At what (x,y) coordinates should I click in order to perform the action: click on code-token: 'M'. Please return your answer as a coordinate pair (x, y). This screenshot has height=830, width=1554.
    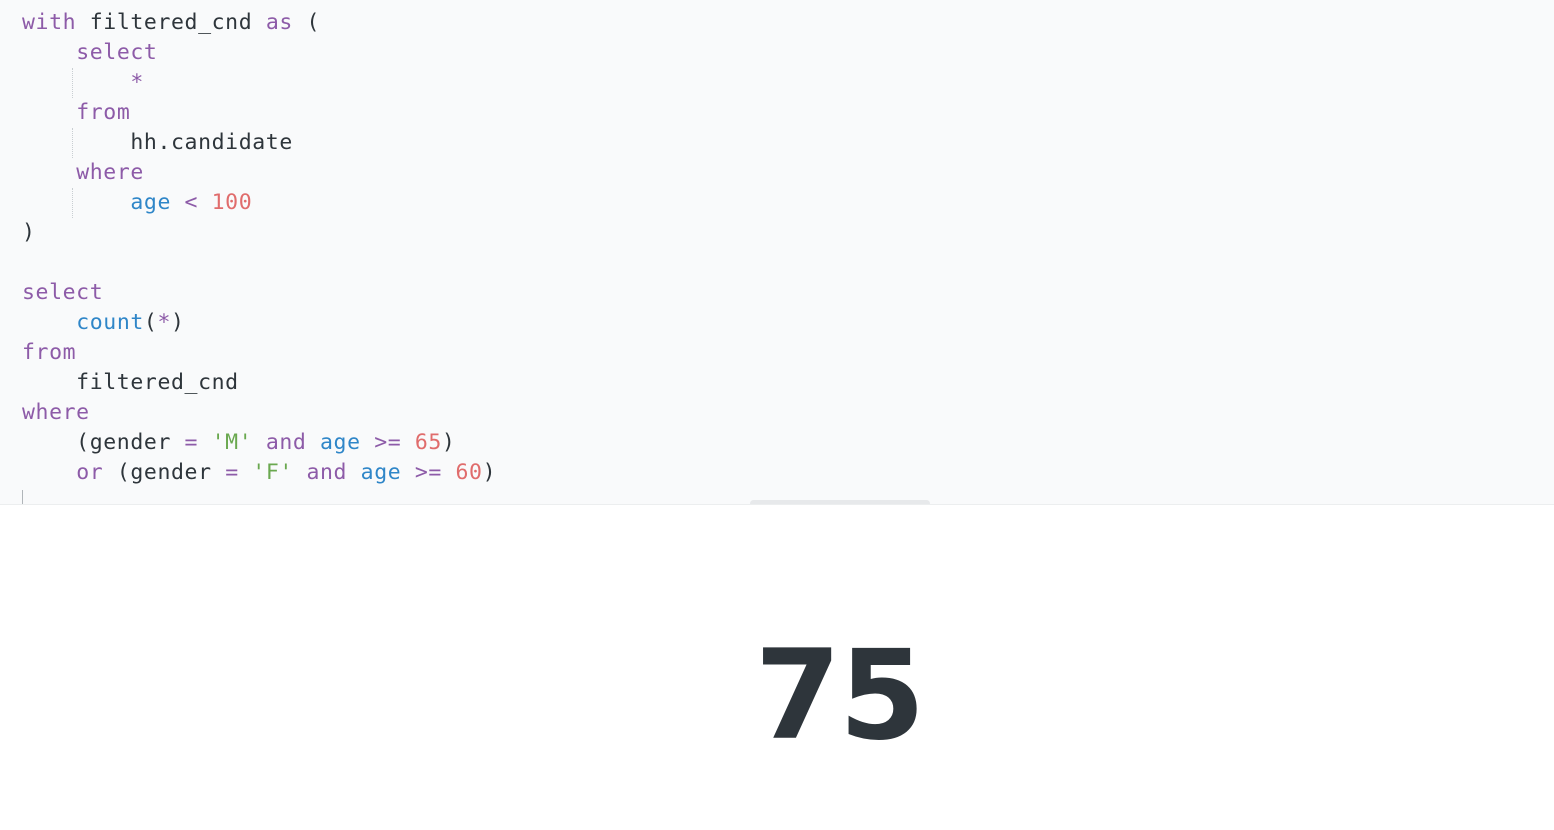
    Looking at the image, I should click on (232, 442).